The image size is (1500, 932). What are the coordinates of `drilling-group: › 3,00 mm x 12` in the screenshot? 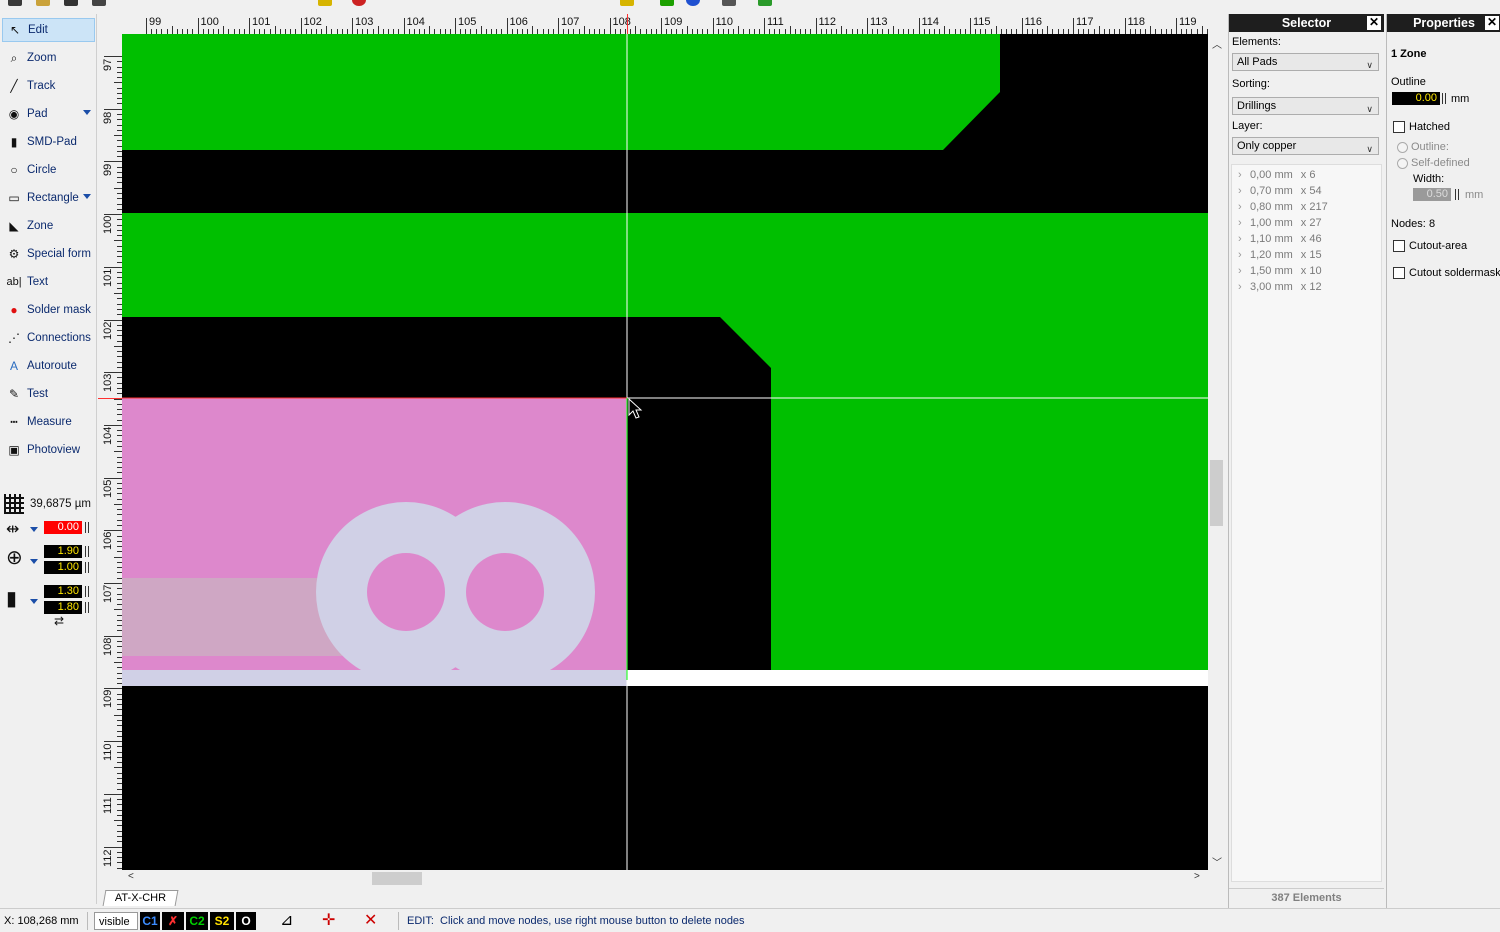 It's located at (1280, 289).